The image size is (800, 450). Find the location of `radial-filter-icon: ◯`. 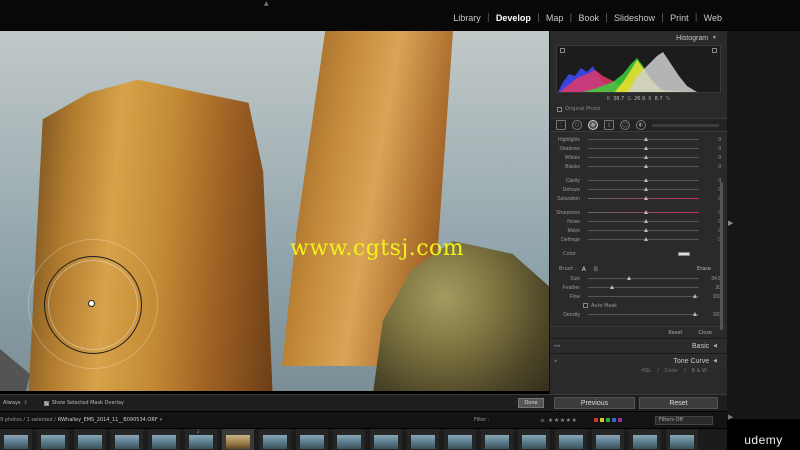

radial-filter-icon: ◯ is located at coordinates (625, 125).